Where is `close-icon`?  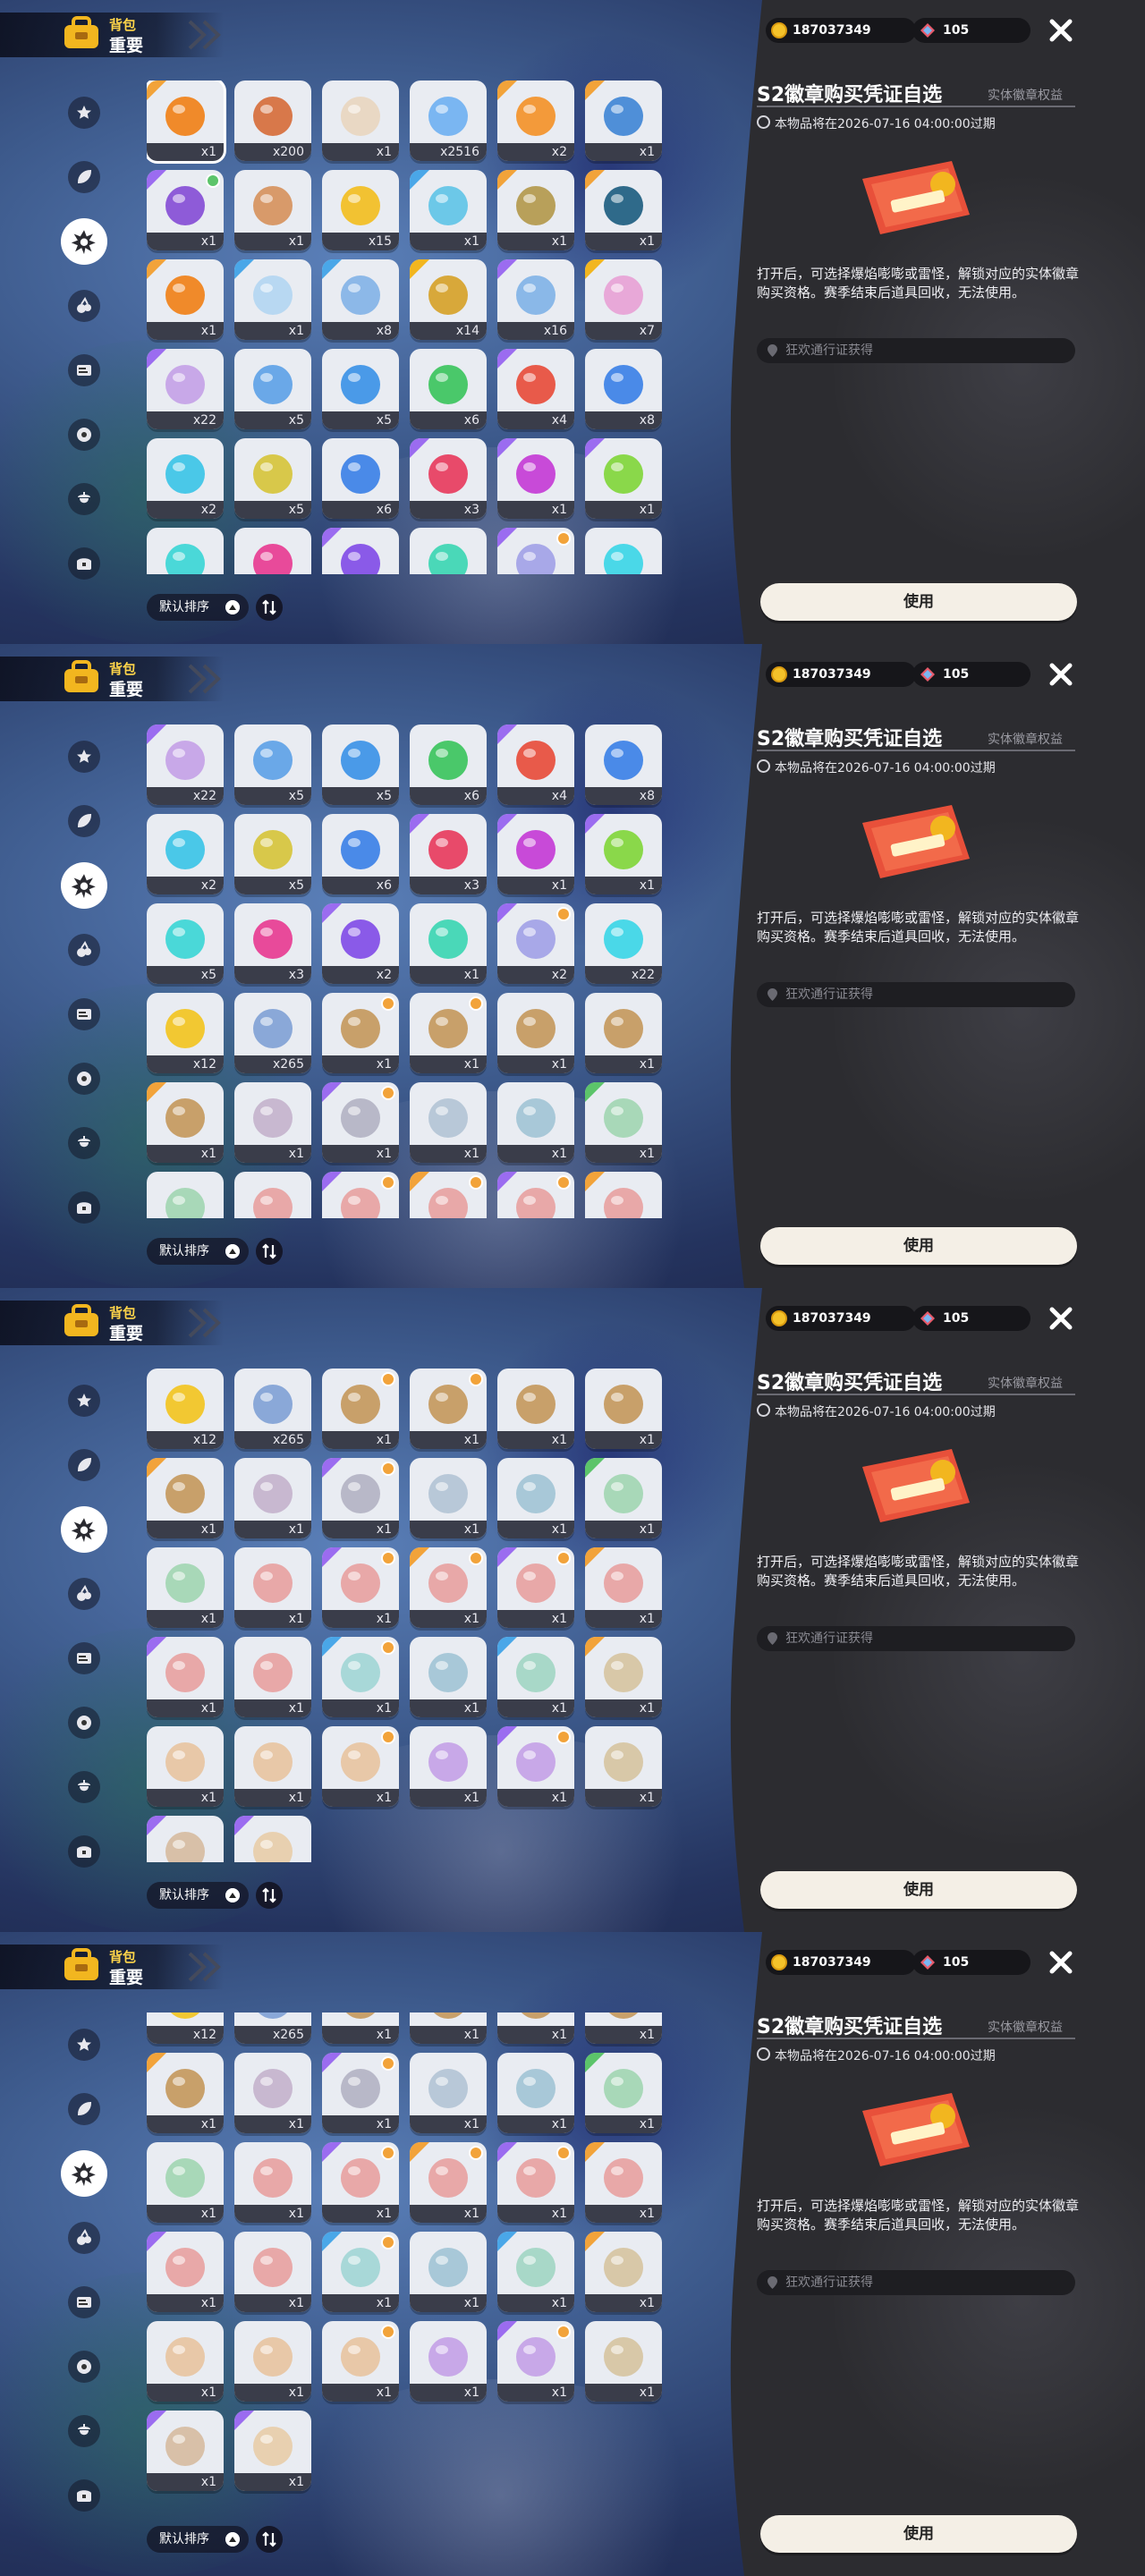
close-icon is located at coordinates (1061, 1962).